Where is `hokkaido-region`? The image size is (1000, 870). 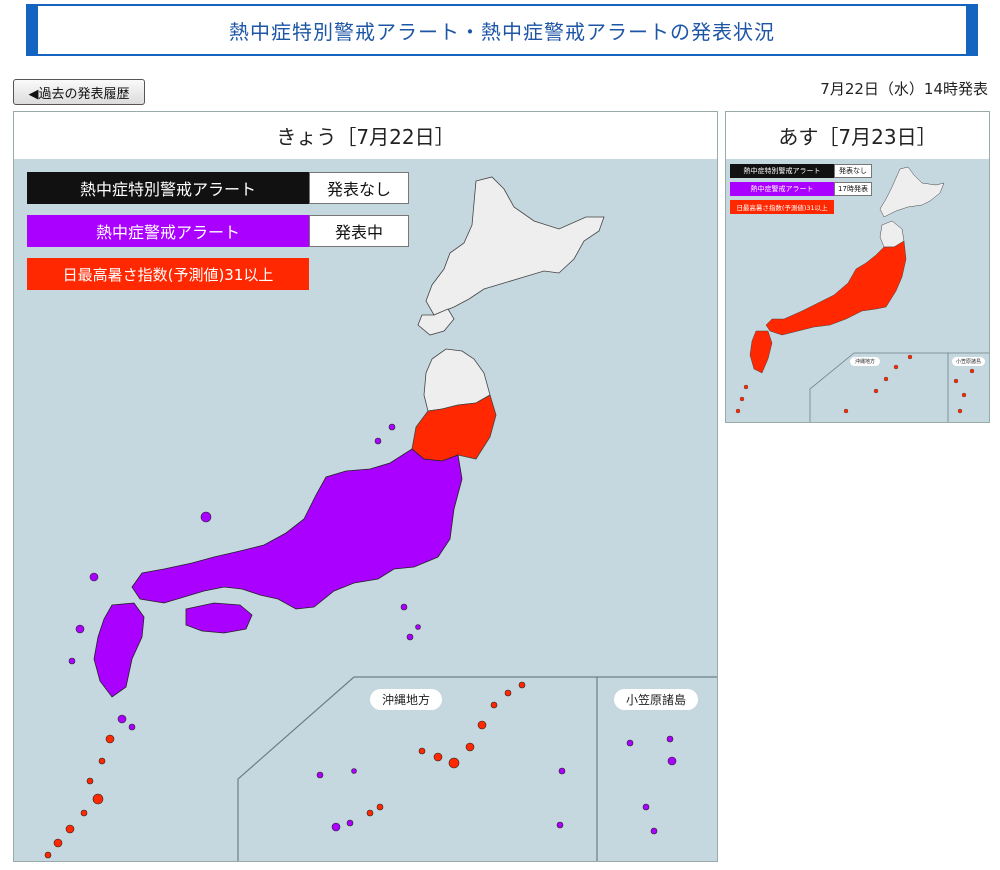 hokkaido-region is located at coordinates (515, 246).